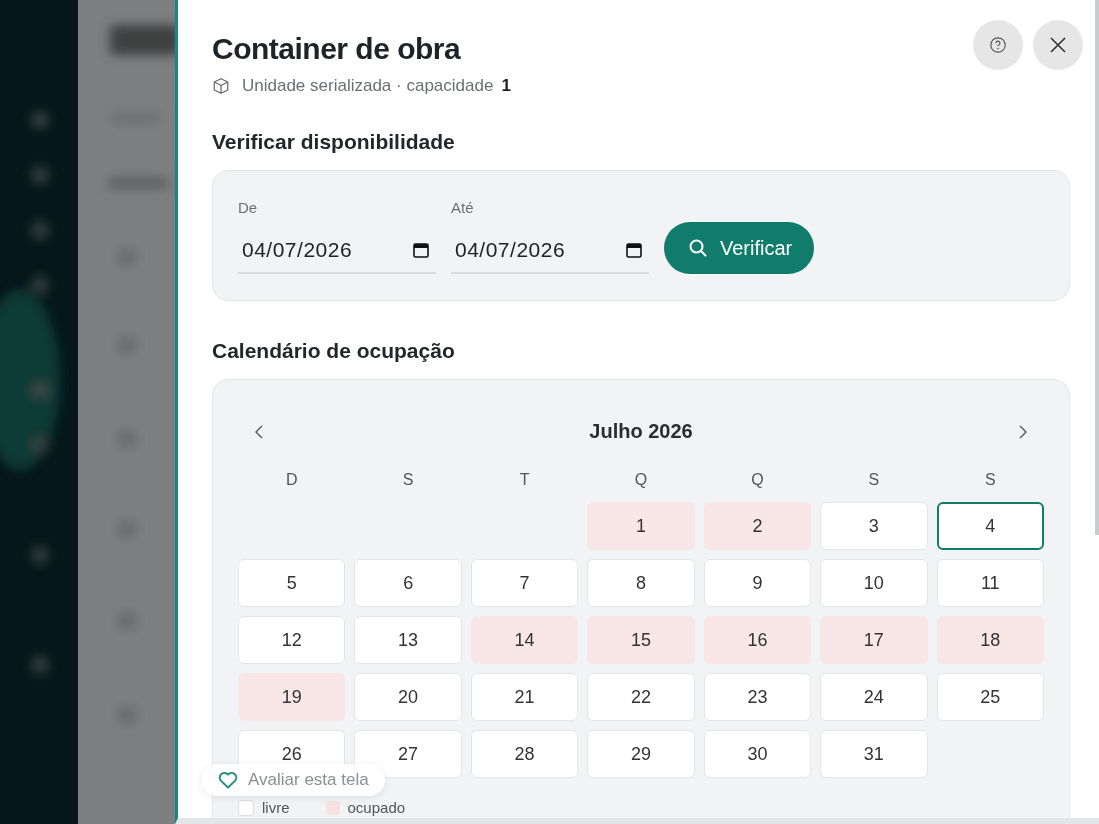  Describe the element at coordinates (368, 86) in the screenshot. I see `subtitle: Unidade serializada · capacidade` at that location.